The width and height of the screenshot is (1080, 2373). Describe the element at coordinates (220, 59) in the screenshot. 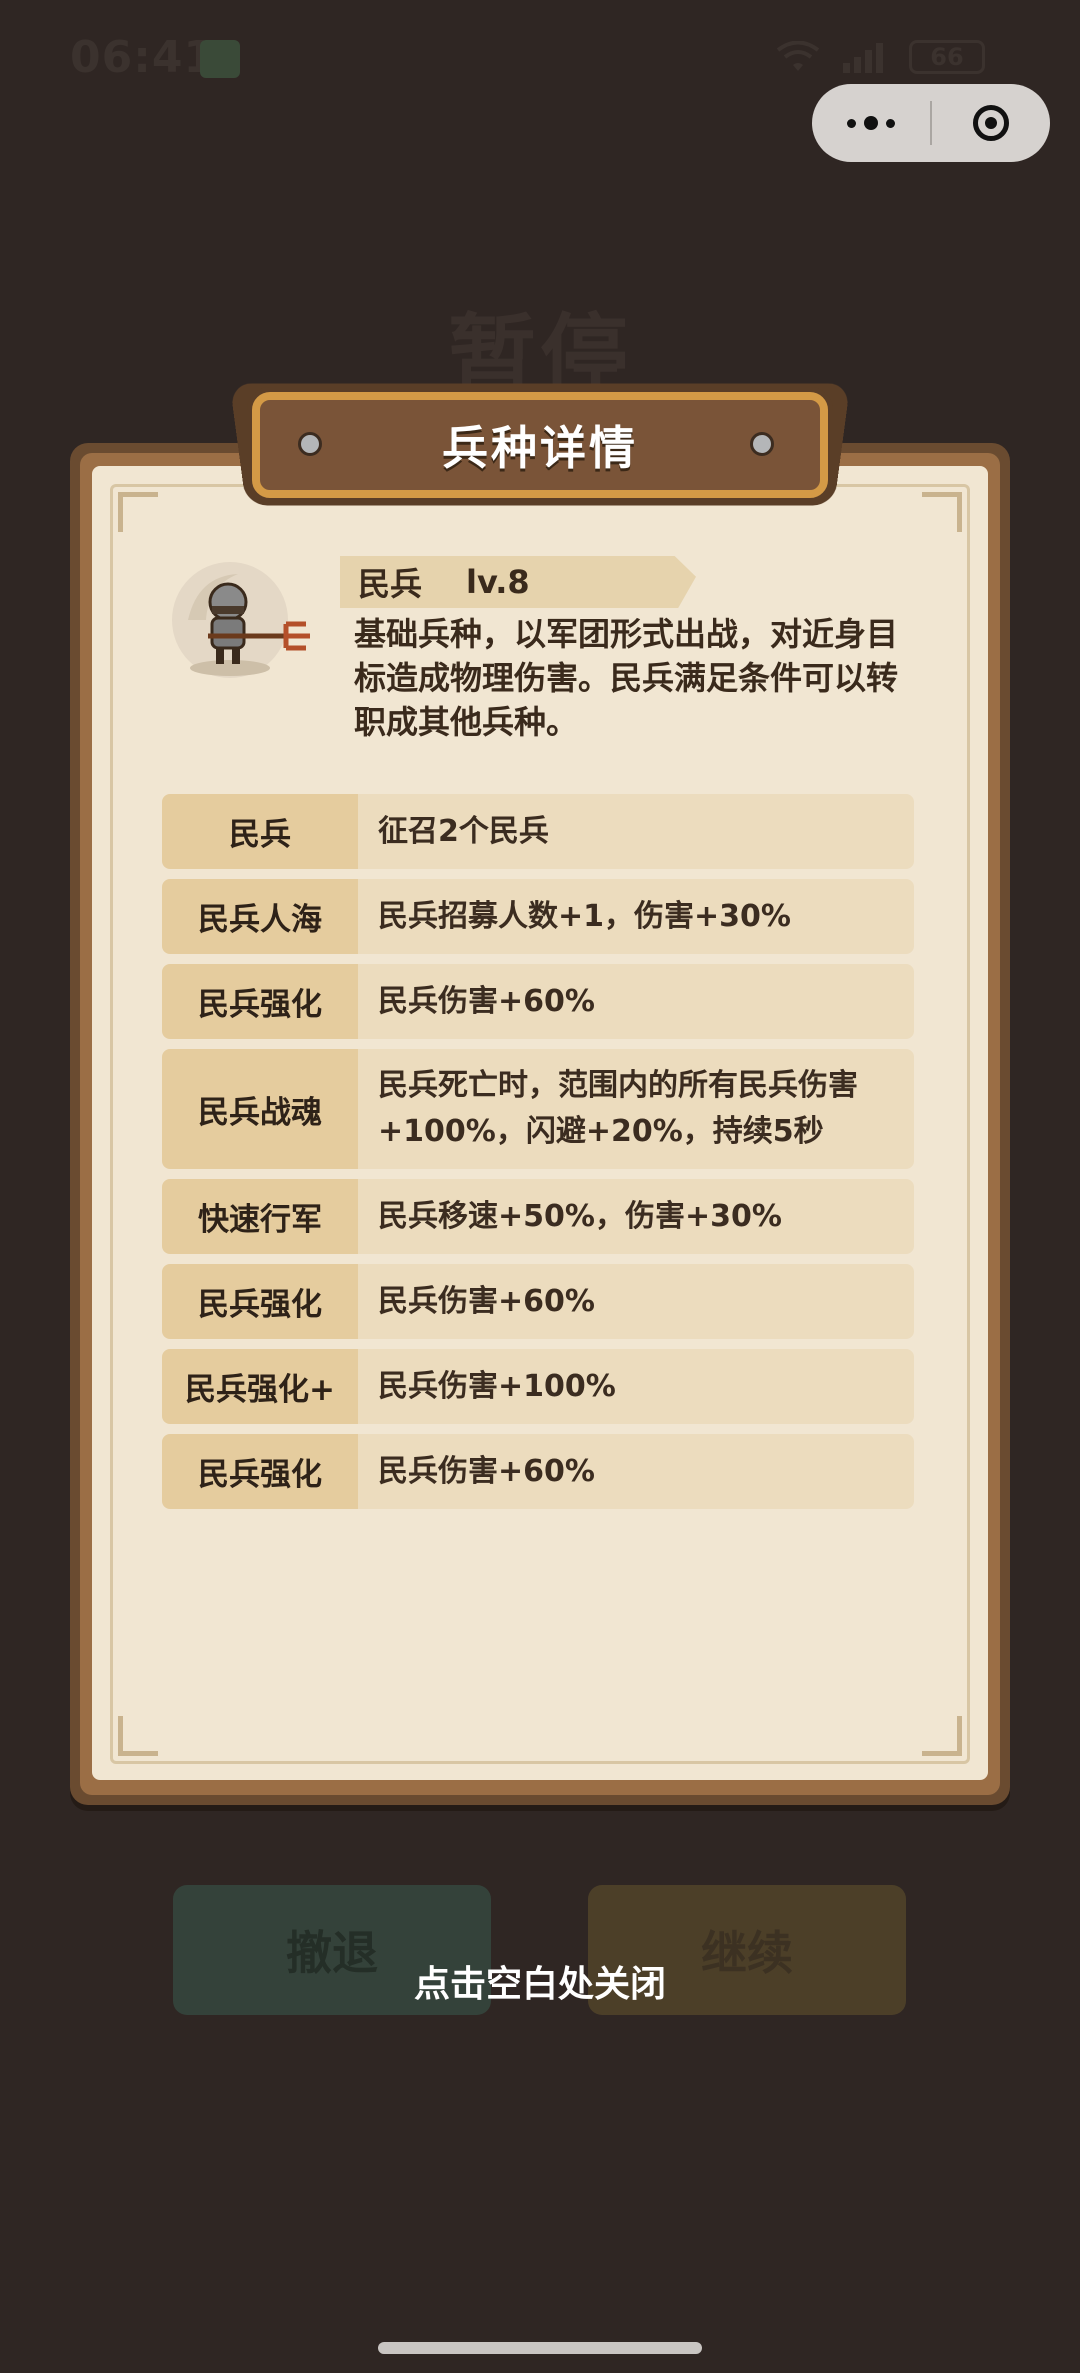

I see `notification-icon` at that location.